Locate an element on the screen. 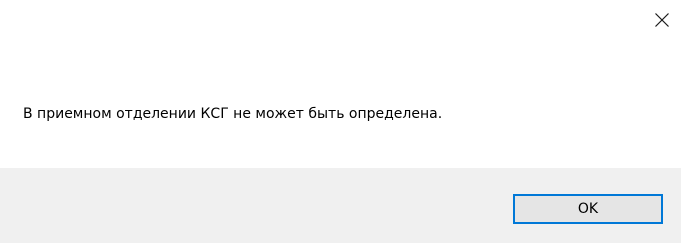 This screenshot has width=681, height=243. ok-button: OK is located at coordinates (588, 209).